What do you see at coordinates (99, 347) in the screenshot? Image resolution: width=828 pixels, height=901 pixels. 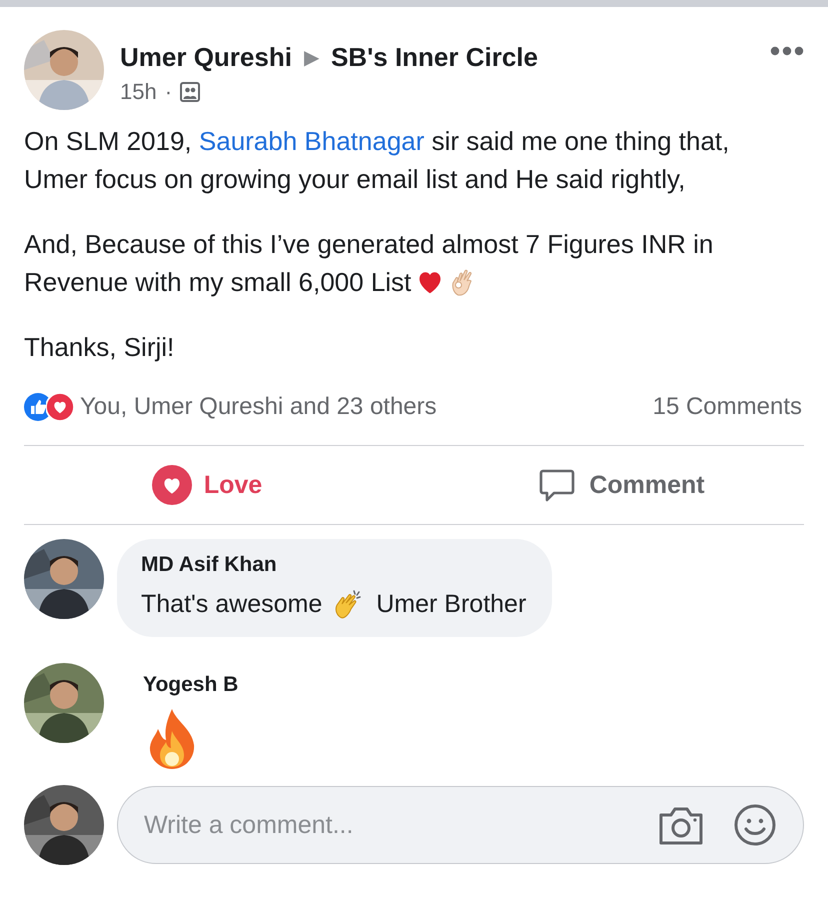 I see `post-text: Thanks, Sirji!` at bounding box center [99, 347].